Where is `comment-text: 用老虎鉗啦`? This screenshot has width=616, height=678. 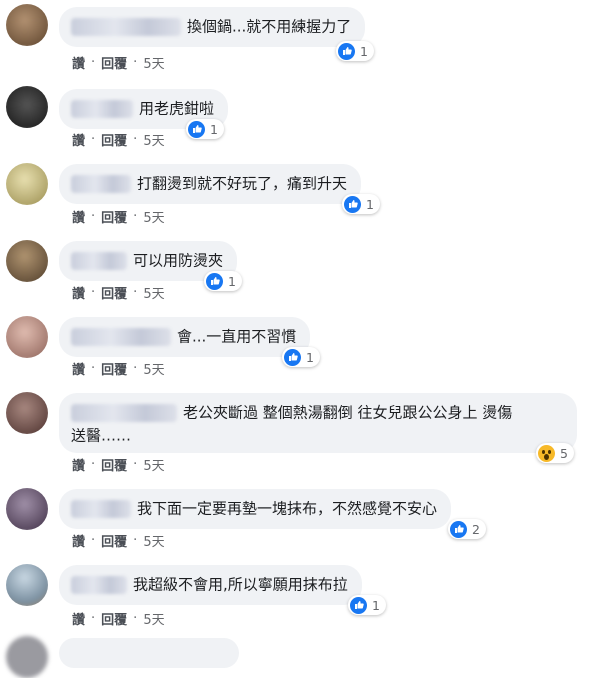
comment-text: 用老虎鉗啦 is located at coordinates (177, 108).